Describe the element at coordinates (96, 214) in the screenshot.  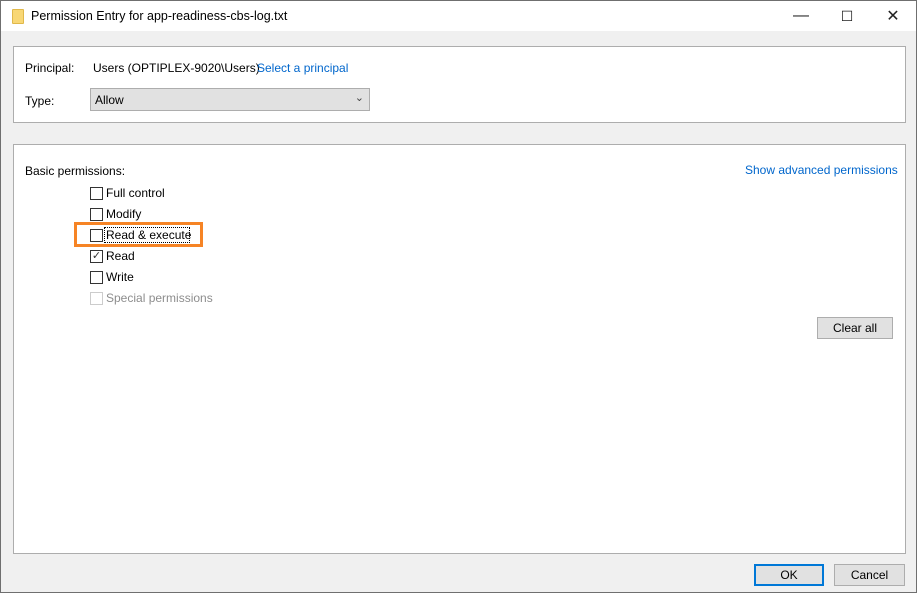
I see `checkbox-modify` at that location.